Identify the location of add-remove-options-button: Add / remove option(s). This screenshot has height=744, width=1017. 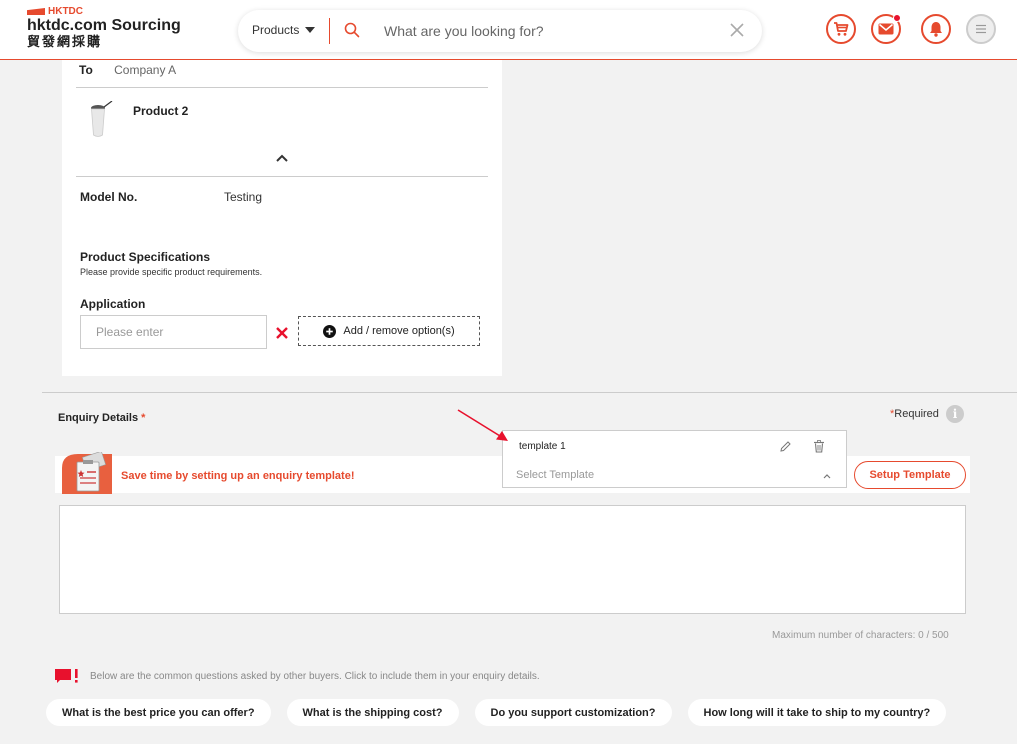
(389, 331).